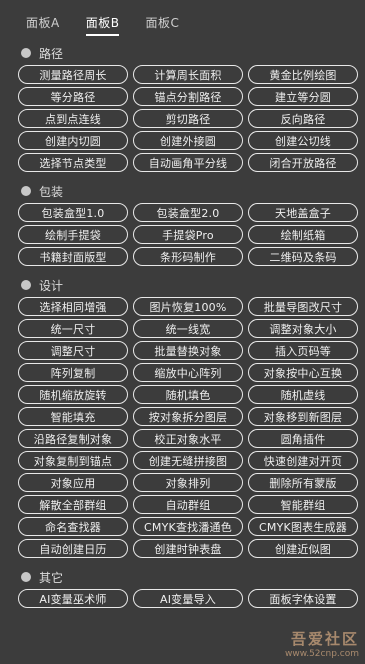 This screenshot has width=365, height=664. I want to click on section-other-header: 其它, so click(182, 577).